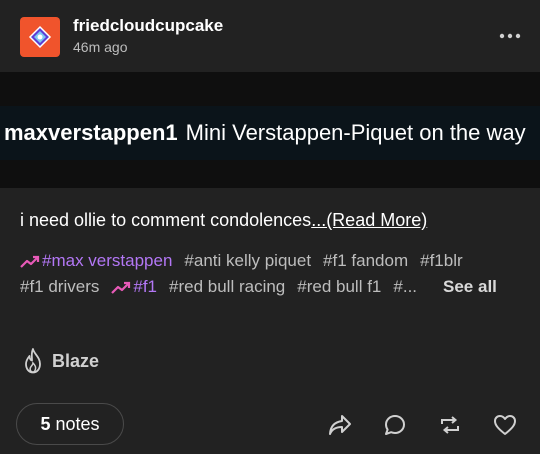  What do you see at coordinates (45, 423) in the screenshot?
I see `notes-count: 5` at bounding box center [45, 423].